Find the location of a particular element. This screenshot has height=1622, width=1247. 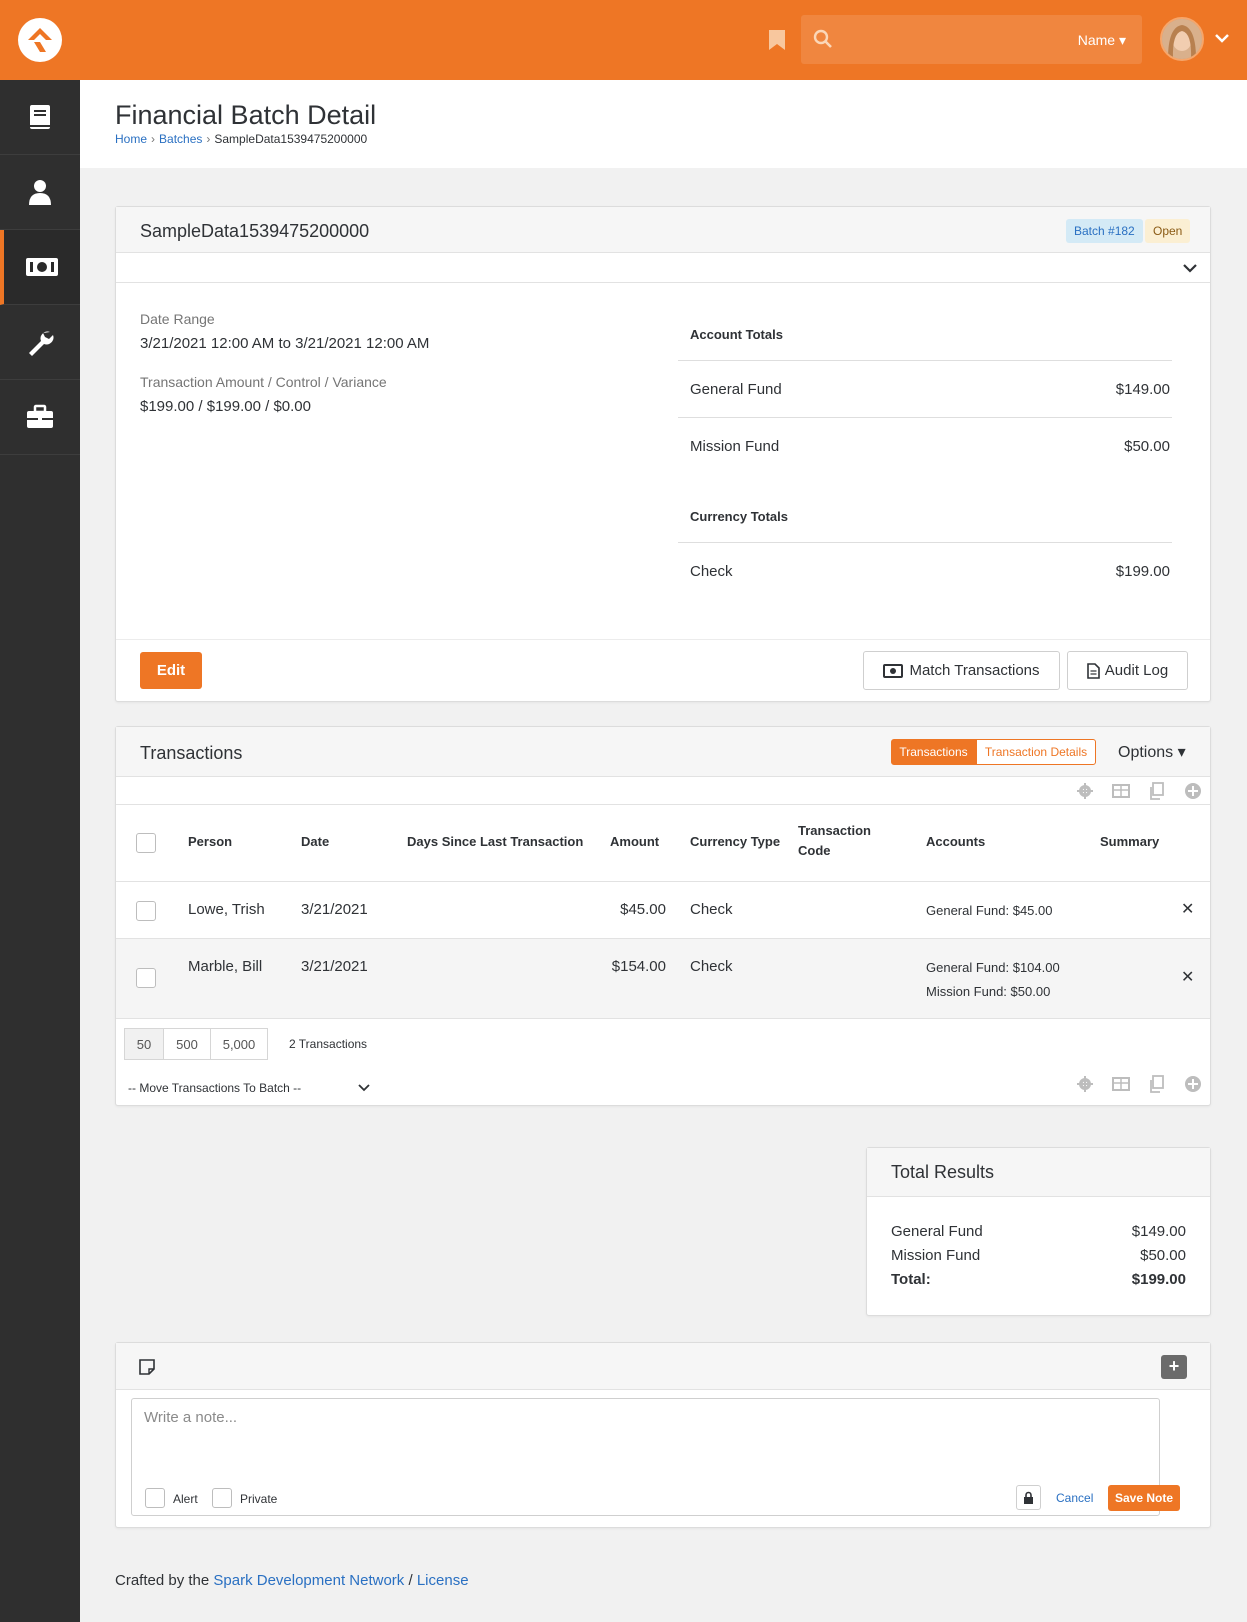

column-header-days-since: Days Since Last Transaction is located at coordinates (495, 842).